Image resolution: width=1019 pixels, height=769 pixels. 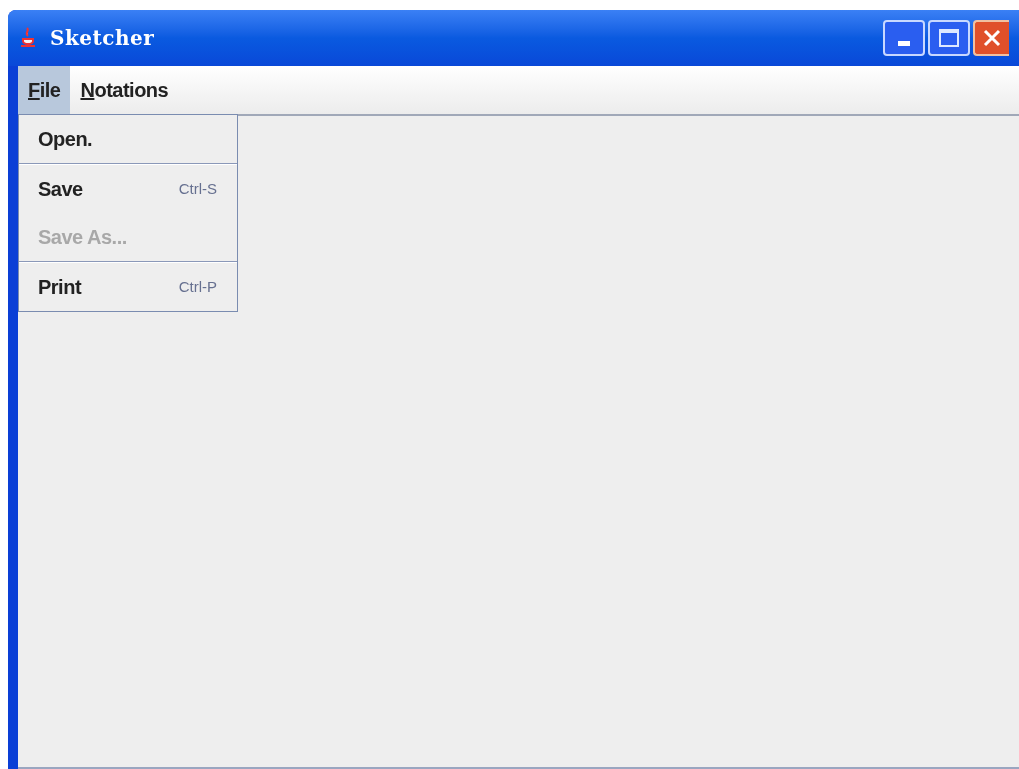 I want to click on option-label: Open., so click(x=65, y=139).